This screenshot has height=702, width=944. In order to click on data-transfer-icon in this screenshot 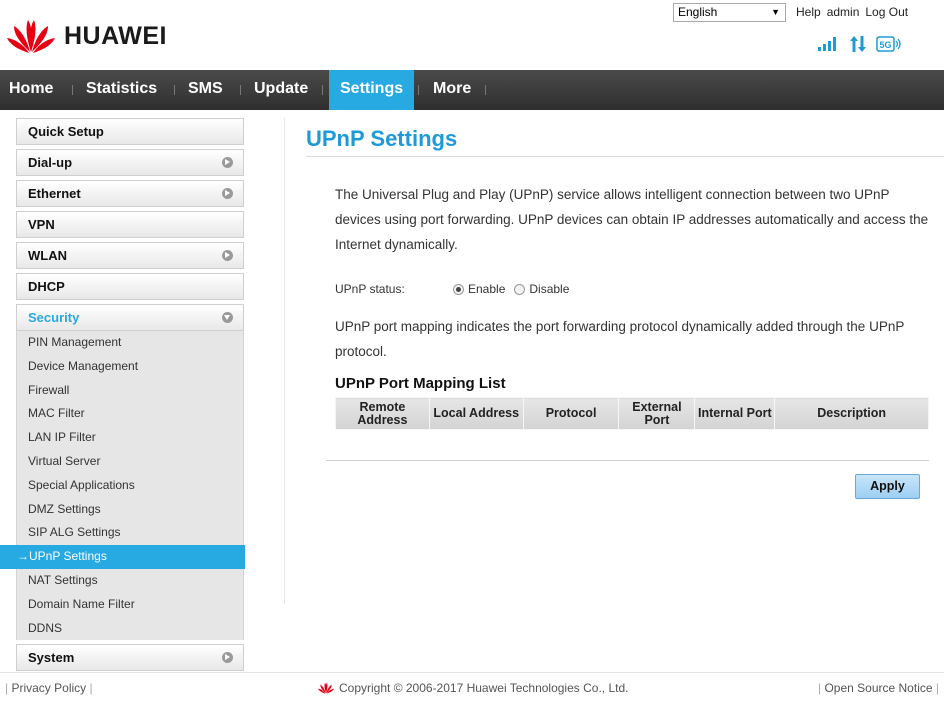, I will do `click(858, 44)`.